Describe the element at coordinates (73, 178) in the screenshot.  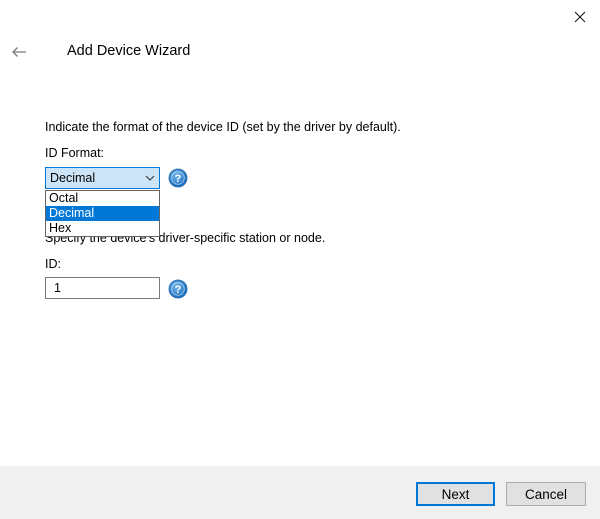
I see `id-format-selected-value: Decimal` at that location.